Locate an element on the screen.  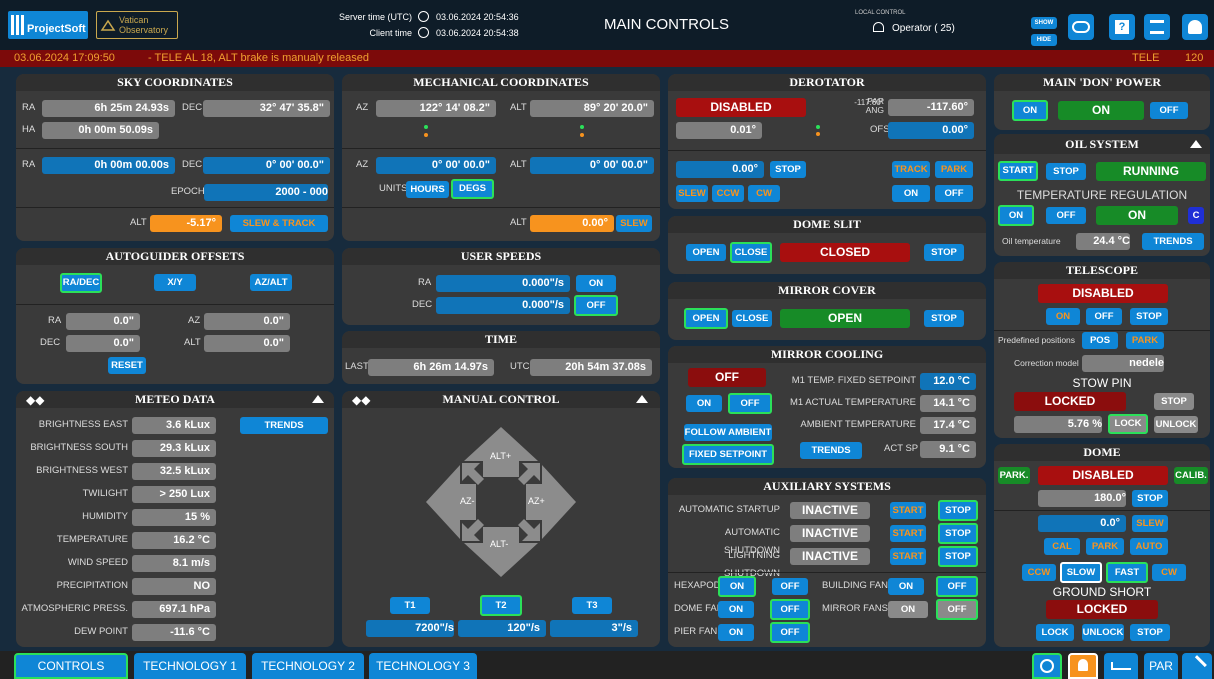
ofs-input: 0.00° is located at coordinates (931, 130).